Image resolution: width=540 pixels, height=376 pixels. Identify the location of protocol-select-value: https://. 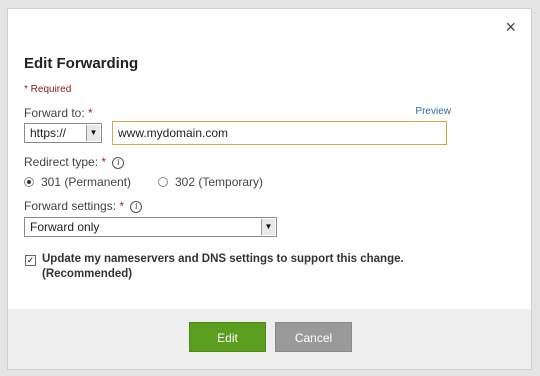
(48, 133).